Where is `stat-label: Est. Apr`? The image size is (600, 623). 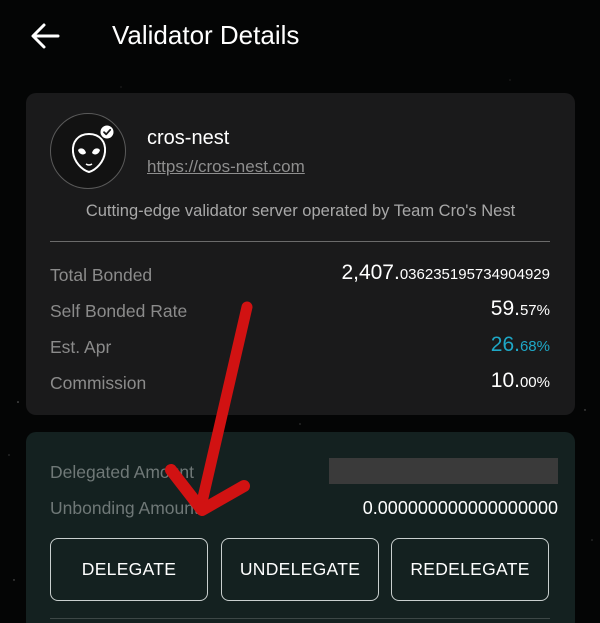
stat-label: Est. Apr is located at coordinates (81, 347).